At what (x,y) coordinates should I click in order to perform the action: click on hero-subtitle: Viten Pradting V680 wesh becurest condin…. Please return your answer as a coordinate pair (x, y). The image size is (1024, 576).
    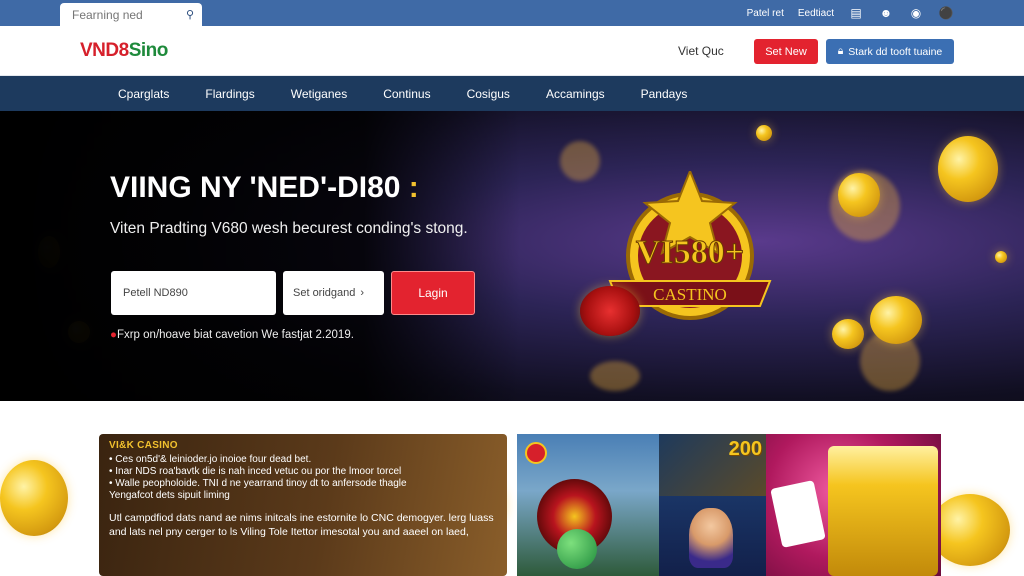
    Looking at the image, I should click on (289, 228).